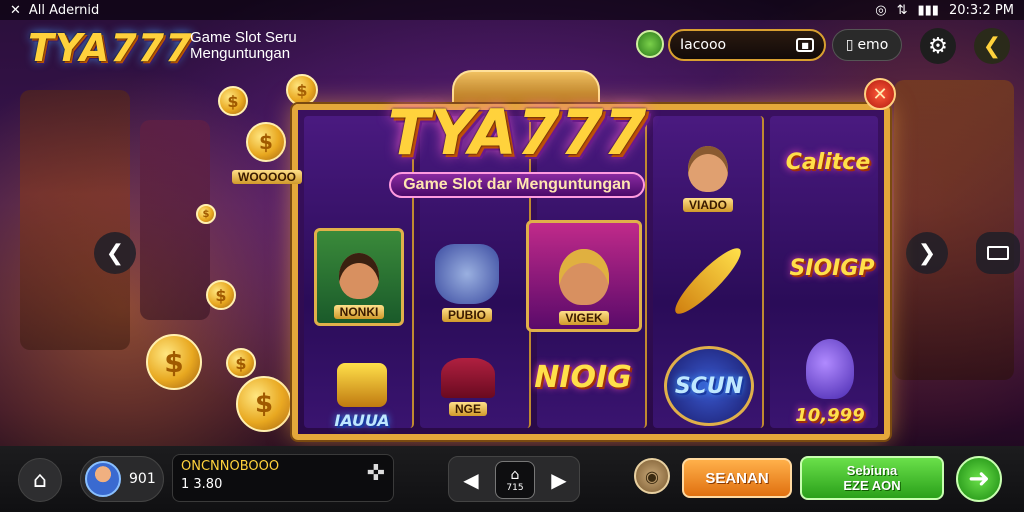 This screenshot has width=1024, height=512. I want to click on reel-symbol, so click(708, 280).